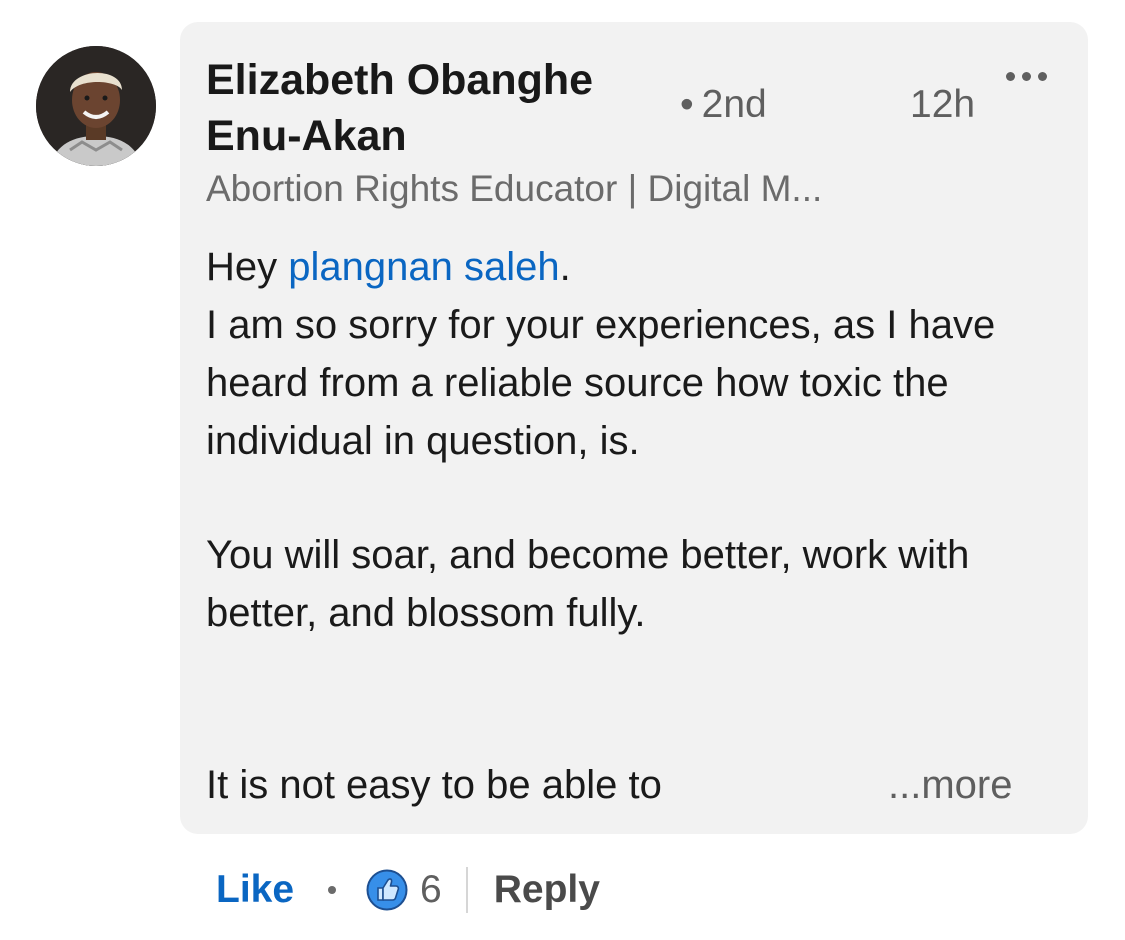 Image resolution: width=1125 pixels, height=940 pixels. Describe the element at coordinates (423, 267) in the screenshot. I see `mention-link: plangnan saleh` at that location.